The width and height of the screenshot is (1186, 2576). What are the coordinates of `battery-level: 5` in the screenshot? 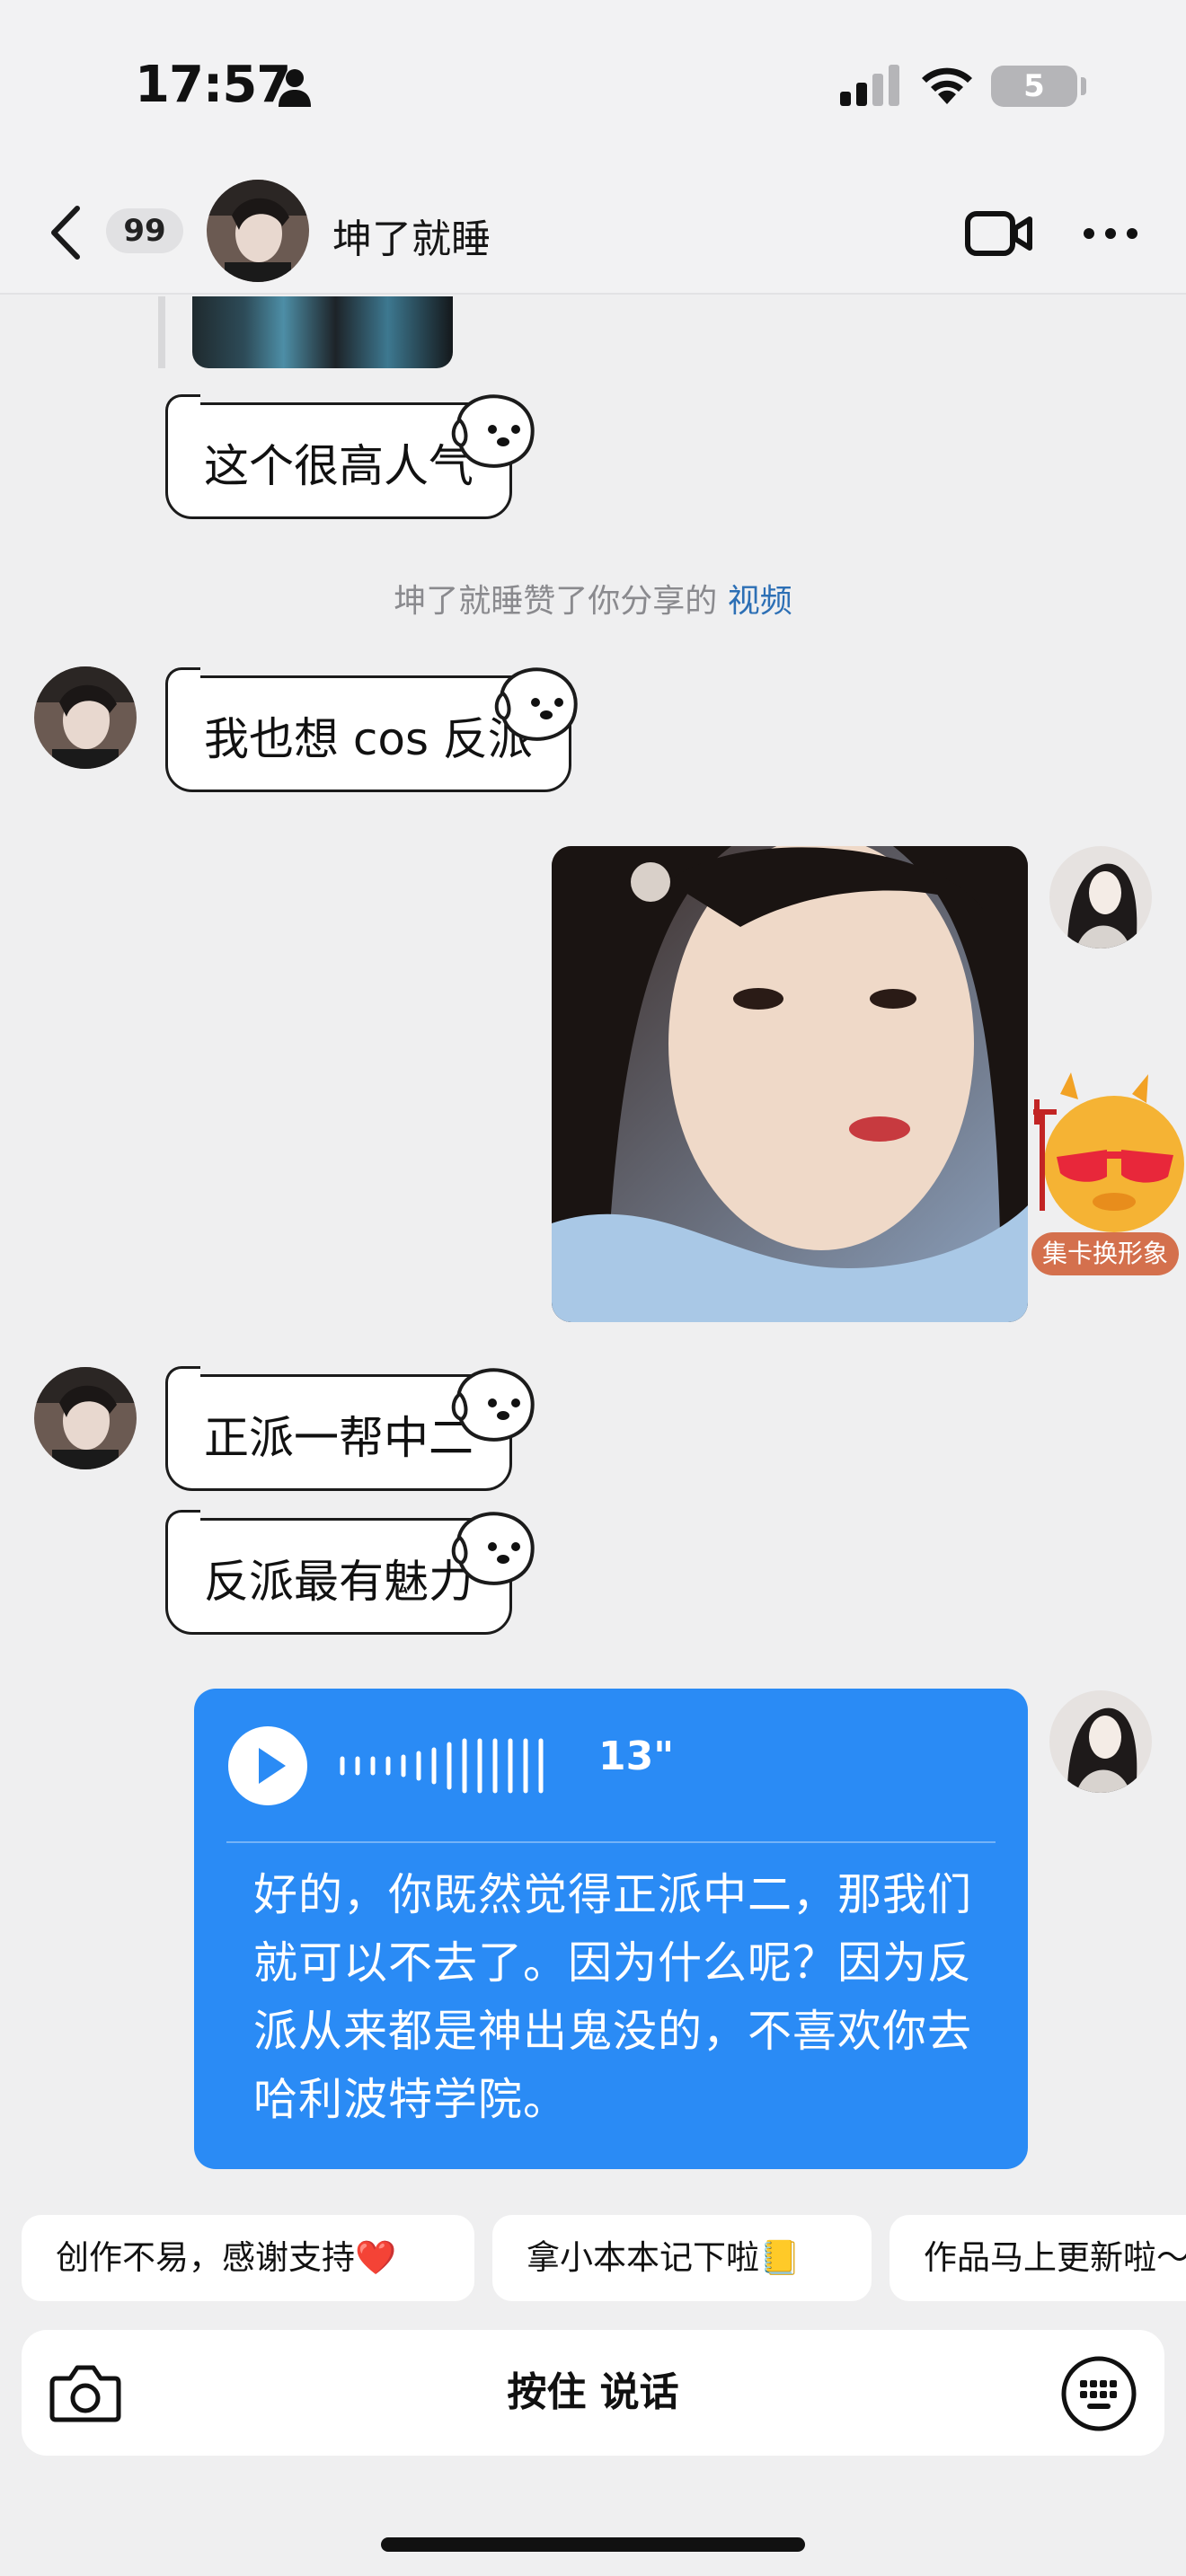 It's located at (1034, 86).